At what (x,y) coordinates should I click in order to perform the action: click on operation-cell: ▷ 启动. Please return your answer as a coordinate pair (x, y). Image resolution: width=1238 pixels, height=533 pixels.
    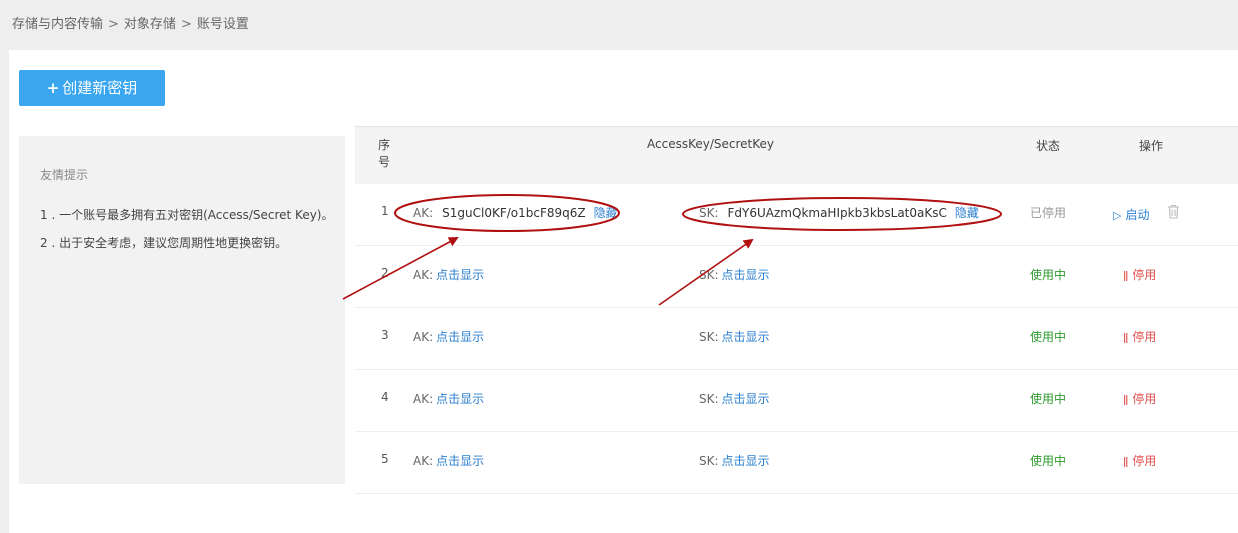
    Looking at the image, I should click on (1146, 213).